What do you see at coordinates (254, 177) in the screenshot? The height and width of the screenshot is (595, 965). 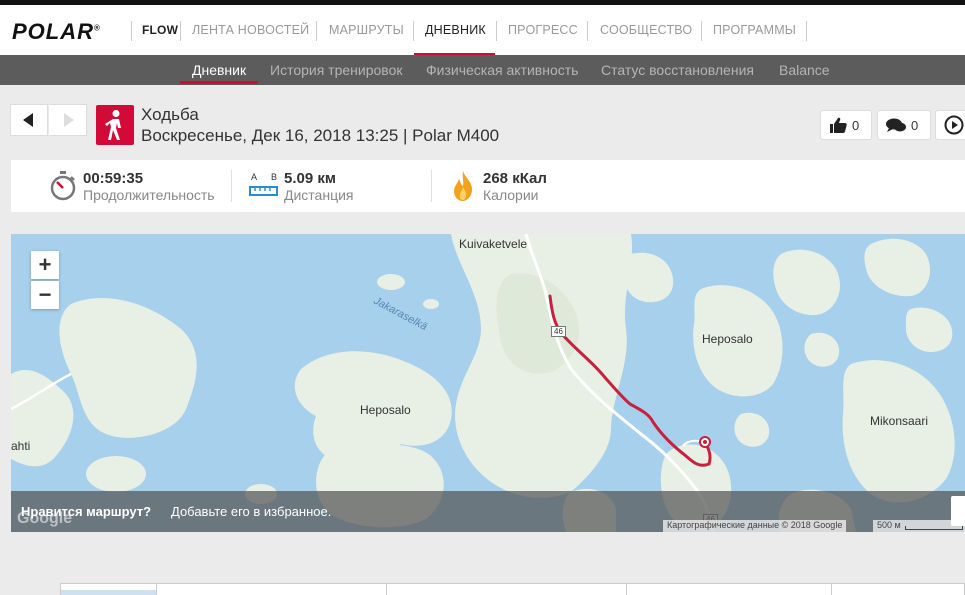 I see `ruler-point-a: A` at bounding box center [254, 177].